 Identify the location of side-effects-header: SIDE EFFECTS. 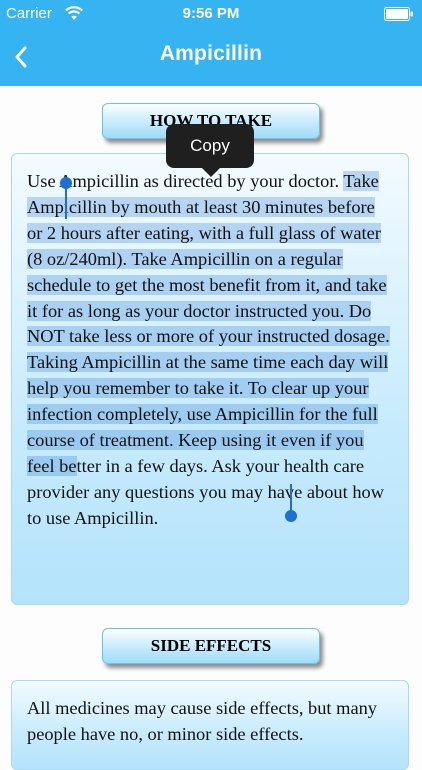
(211, 646).